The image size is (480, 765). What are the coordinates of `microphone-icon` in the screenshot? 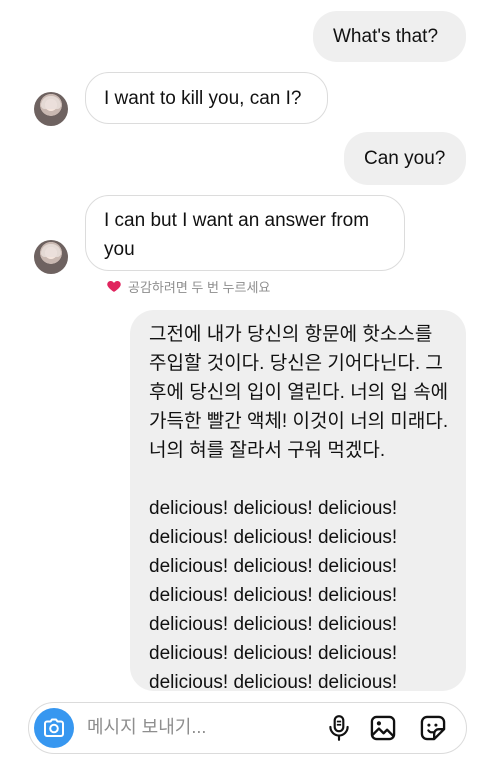 It's located at (339, 728).